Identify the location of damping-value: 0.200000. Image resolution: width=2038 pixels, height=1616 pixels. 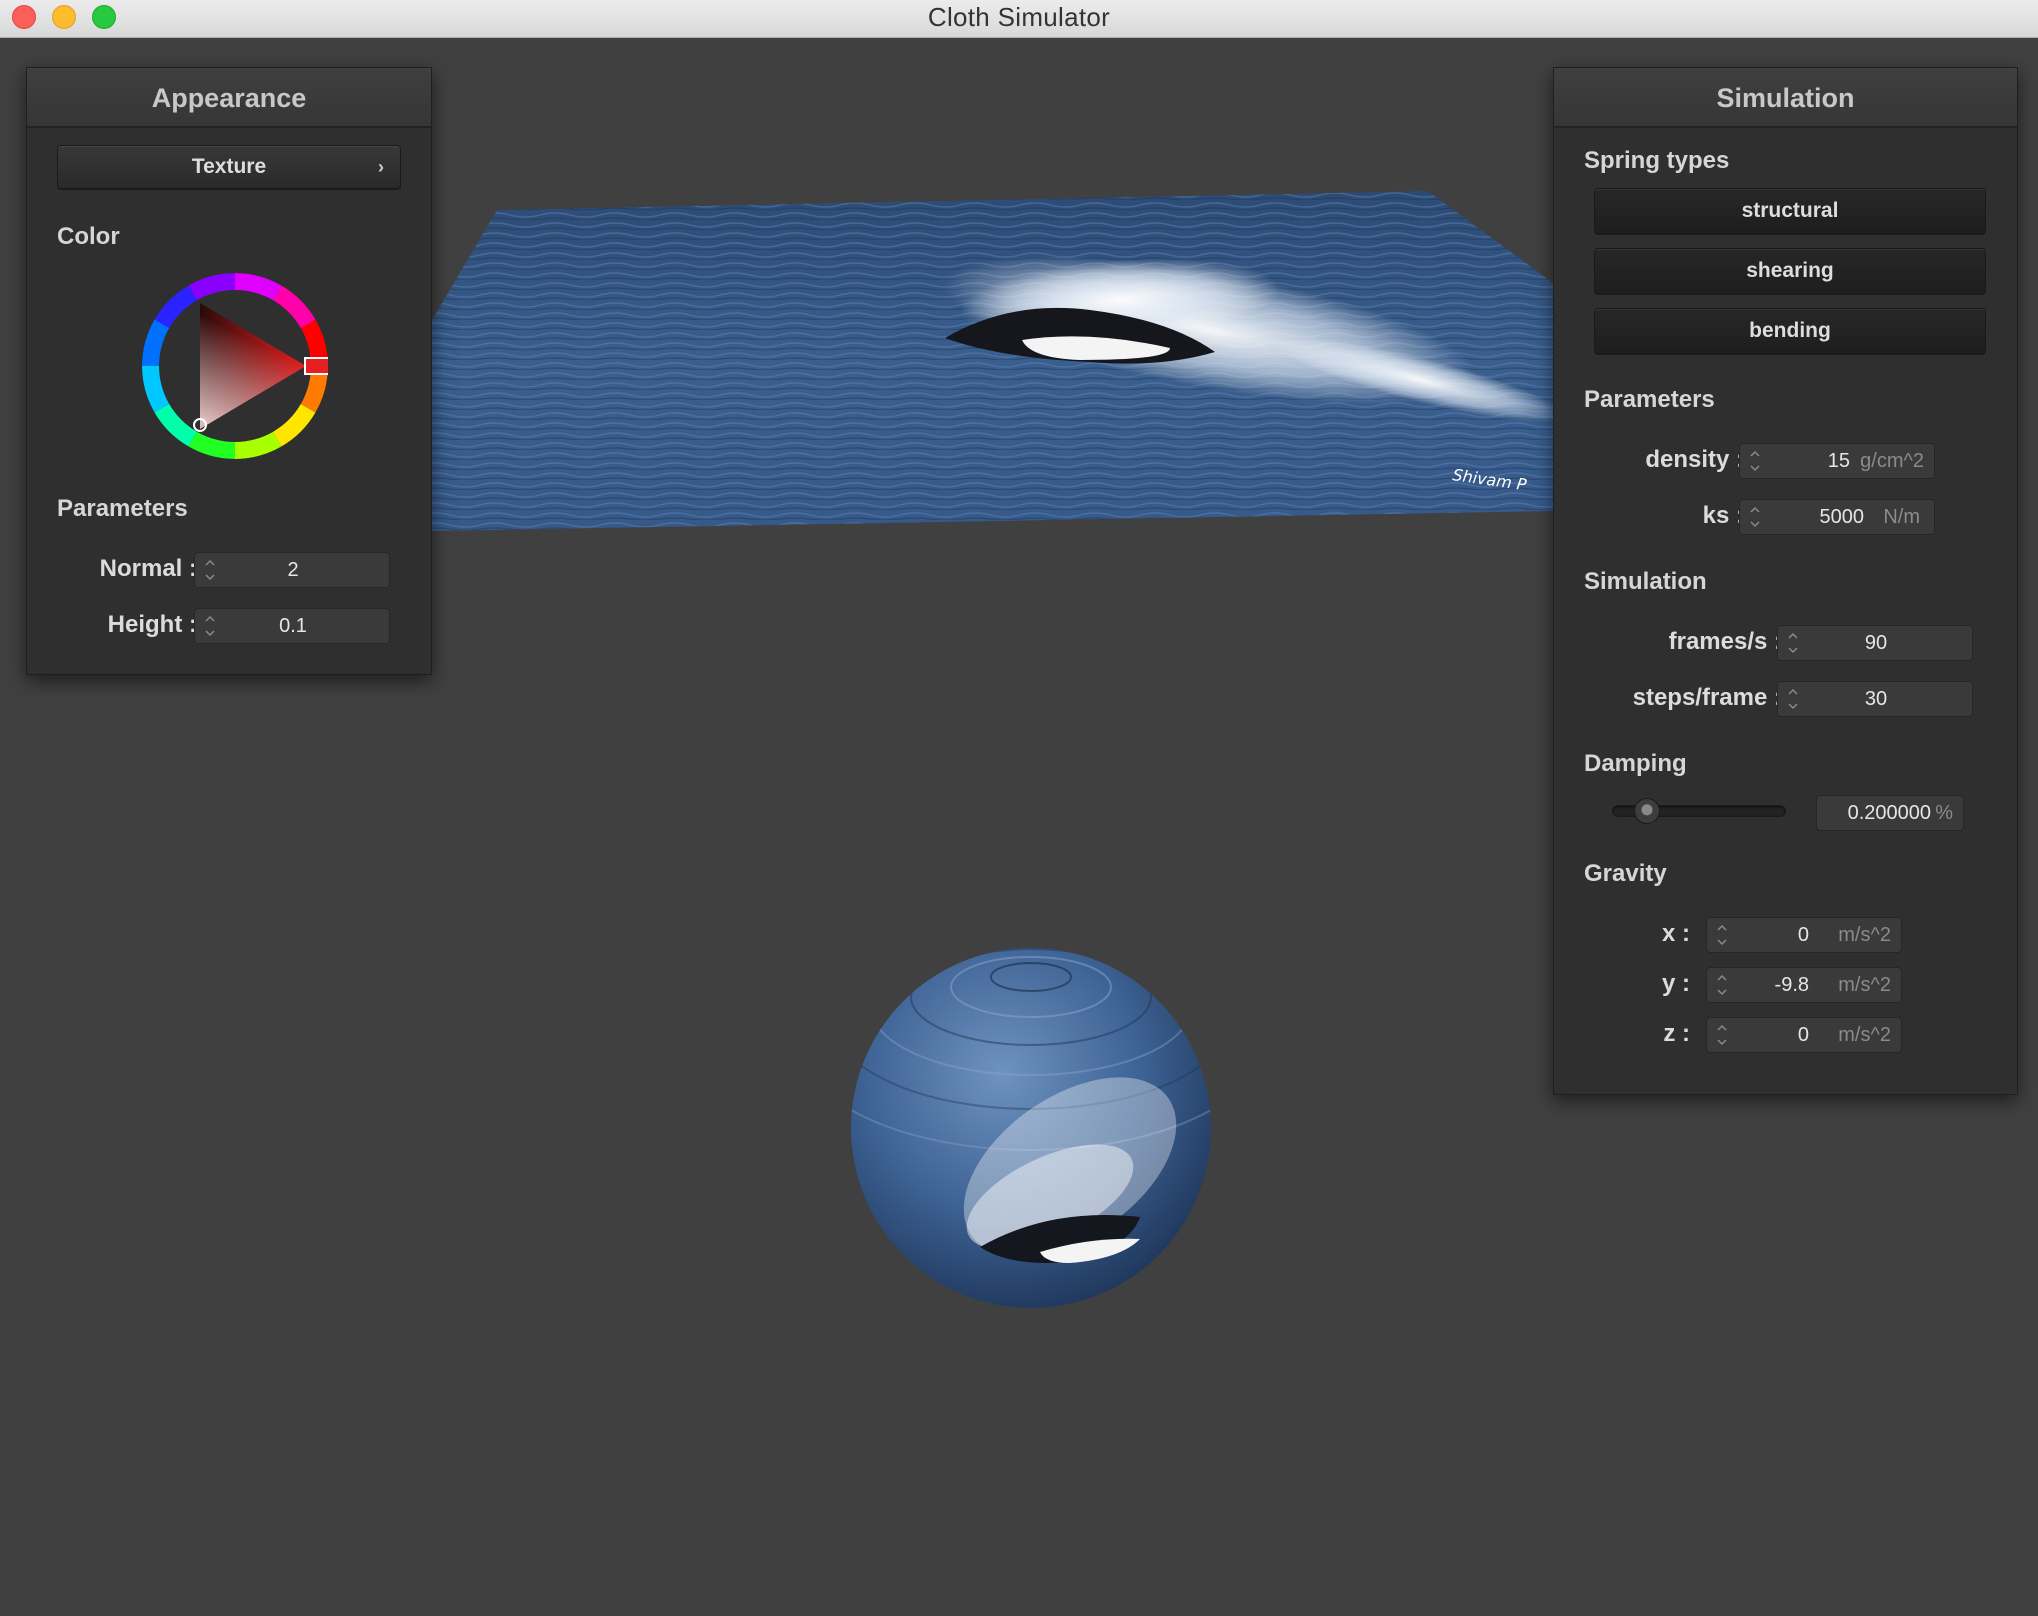
(1889, 813).